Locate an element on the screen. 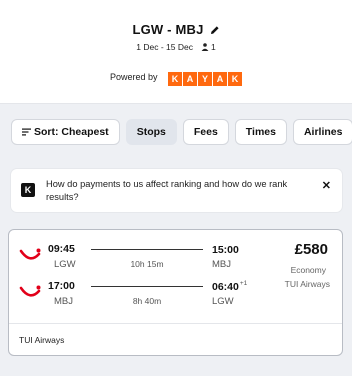  price: £580 is located at coordinates (311, 249).